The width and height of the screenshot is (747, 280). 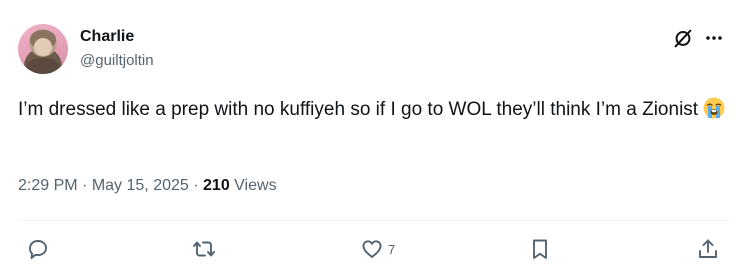 I want to click on retweet-button, so click(x=204, y=249).